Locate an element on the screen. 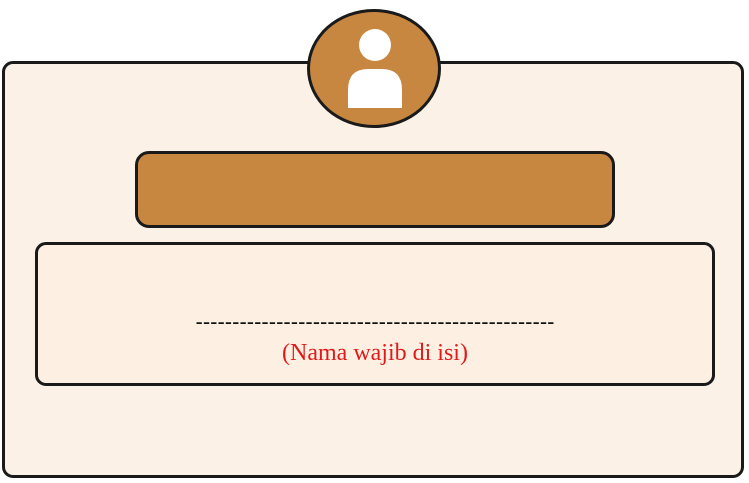 This screenshot has width=749, height=483. avatar is located at coordinates (374, 68).